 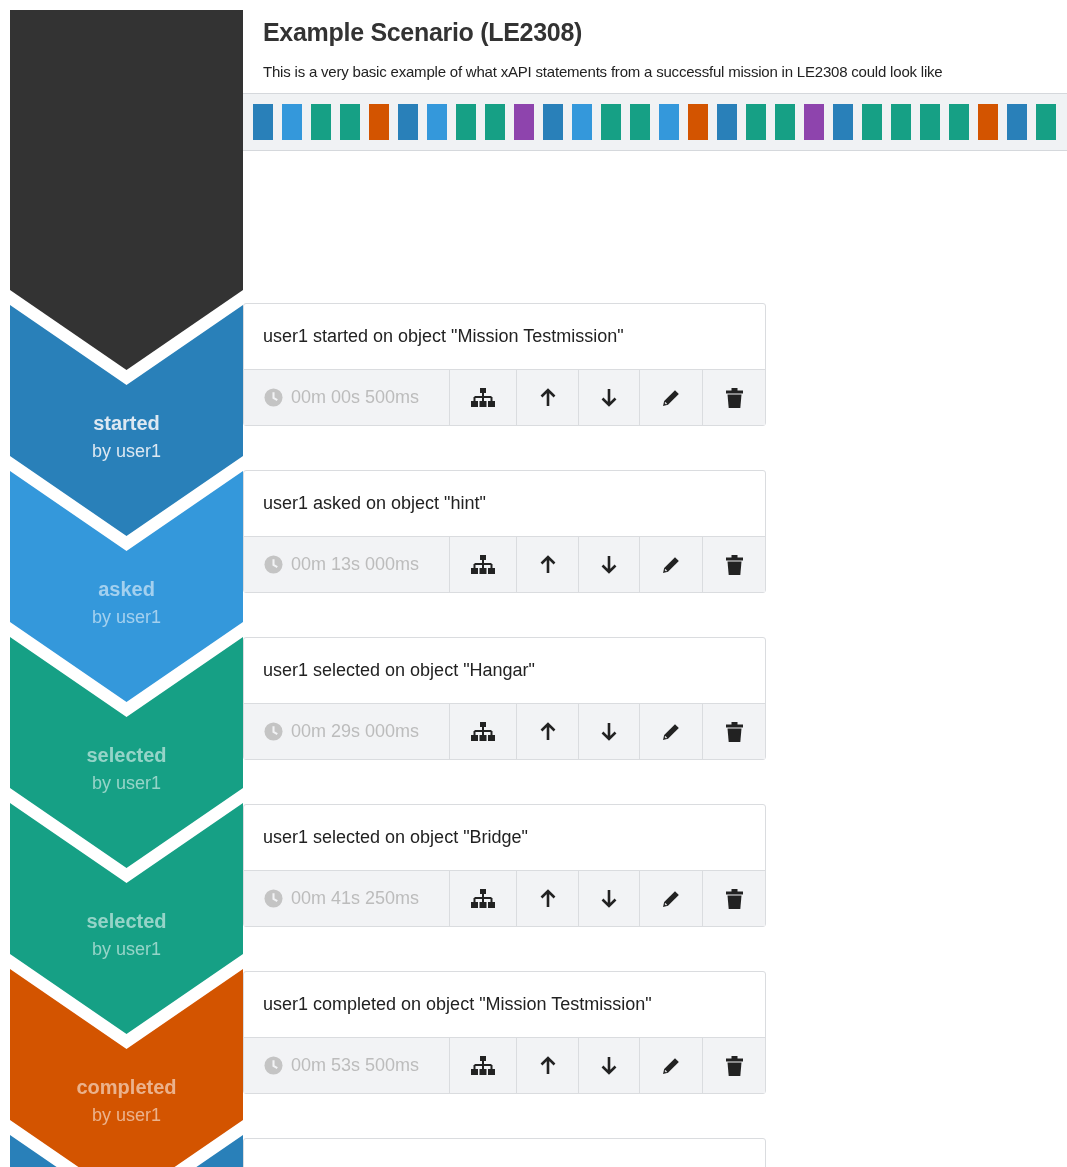 I want to click on elapsed-time: 00m 53s 500ms, so click(x=355, y=1065).